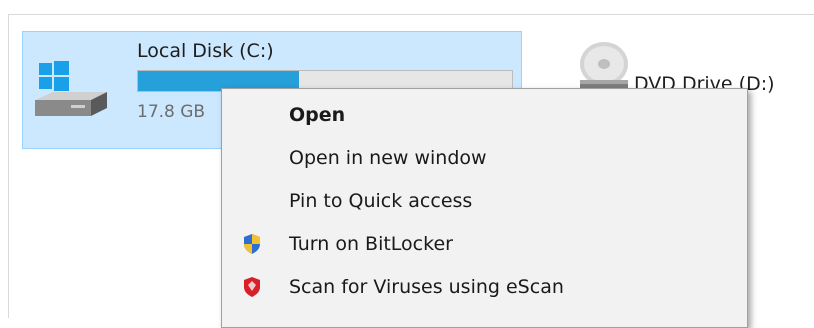 Image resolution: width=814 pixels, height=328 pixels. I want to click on drive-free-space: 17.8 GB, so click(171, 112).